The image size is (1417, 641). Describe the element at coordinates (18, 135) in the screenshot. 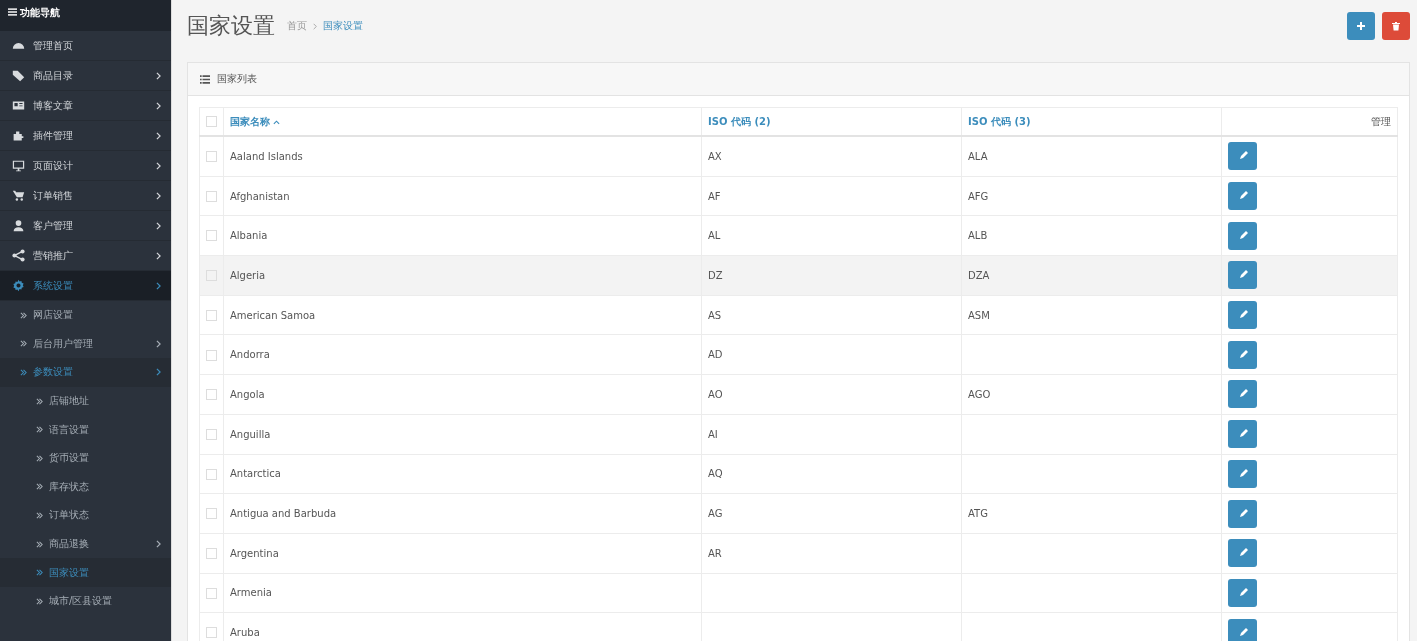

I see `puzzle-icon` at that location.